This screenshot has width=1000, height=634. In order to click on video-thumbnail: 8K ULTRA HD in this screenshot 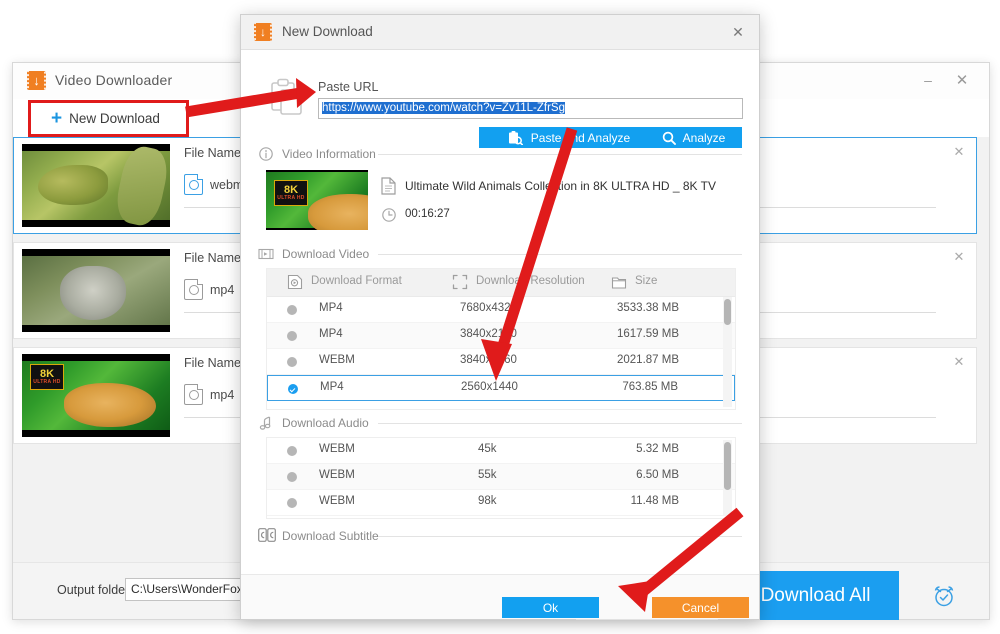, I will do `click(96, 395)`.